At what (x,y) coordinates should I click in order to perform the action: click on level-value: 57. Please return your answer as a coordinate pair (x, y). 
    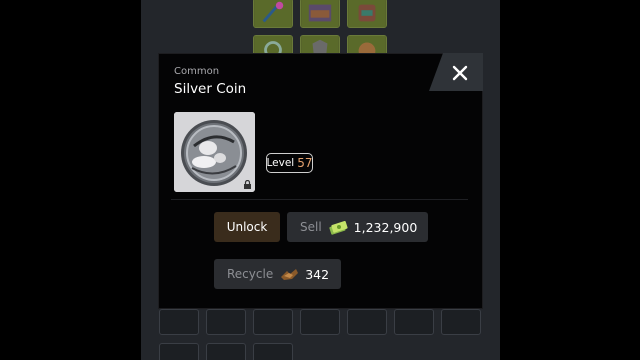
    Looking at the image, I should click on (305, 163).